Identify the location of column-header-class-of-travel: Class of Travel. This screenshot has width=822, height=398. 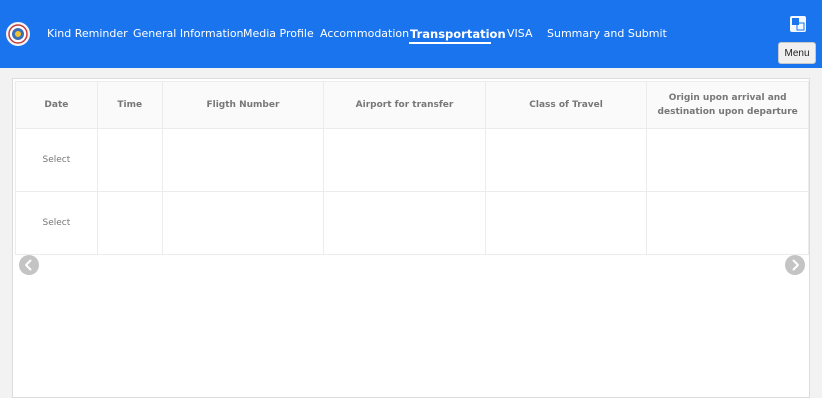
(566, 105).